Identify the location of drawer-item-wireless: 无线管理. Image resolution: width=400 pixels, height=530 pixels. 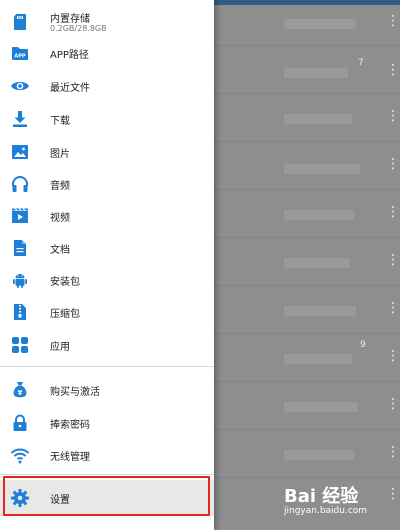
(107, 455).